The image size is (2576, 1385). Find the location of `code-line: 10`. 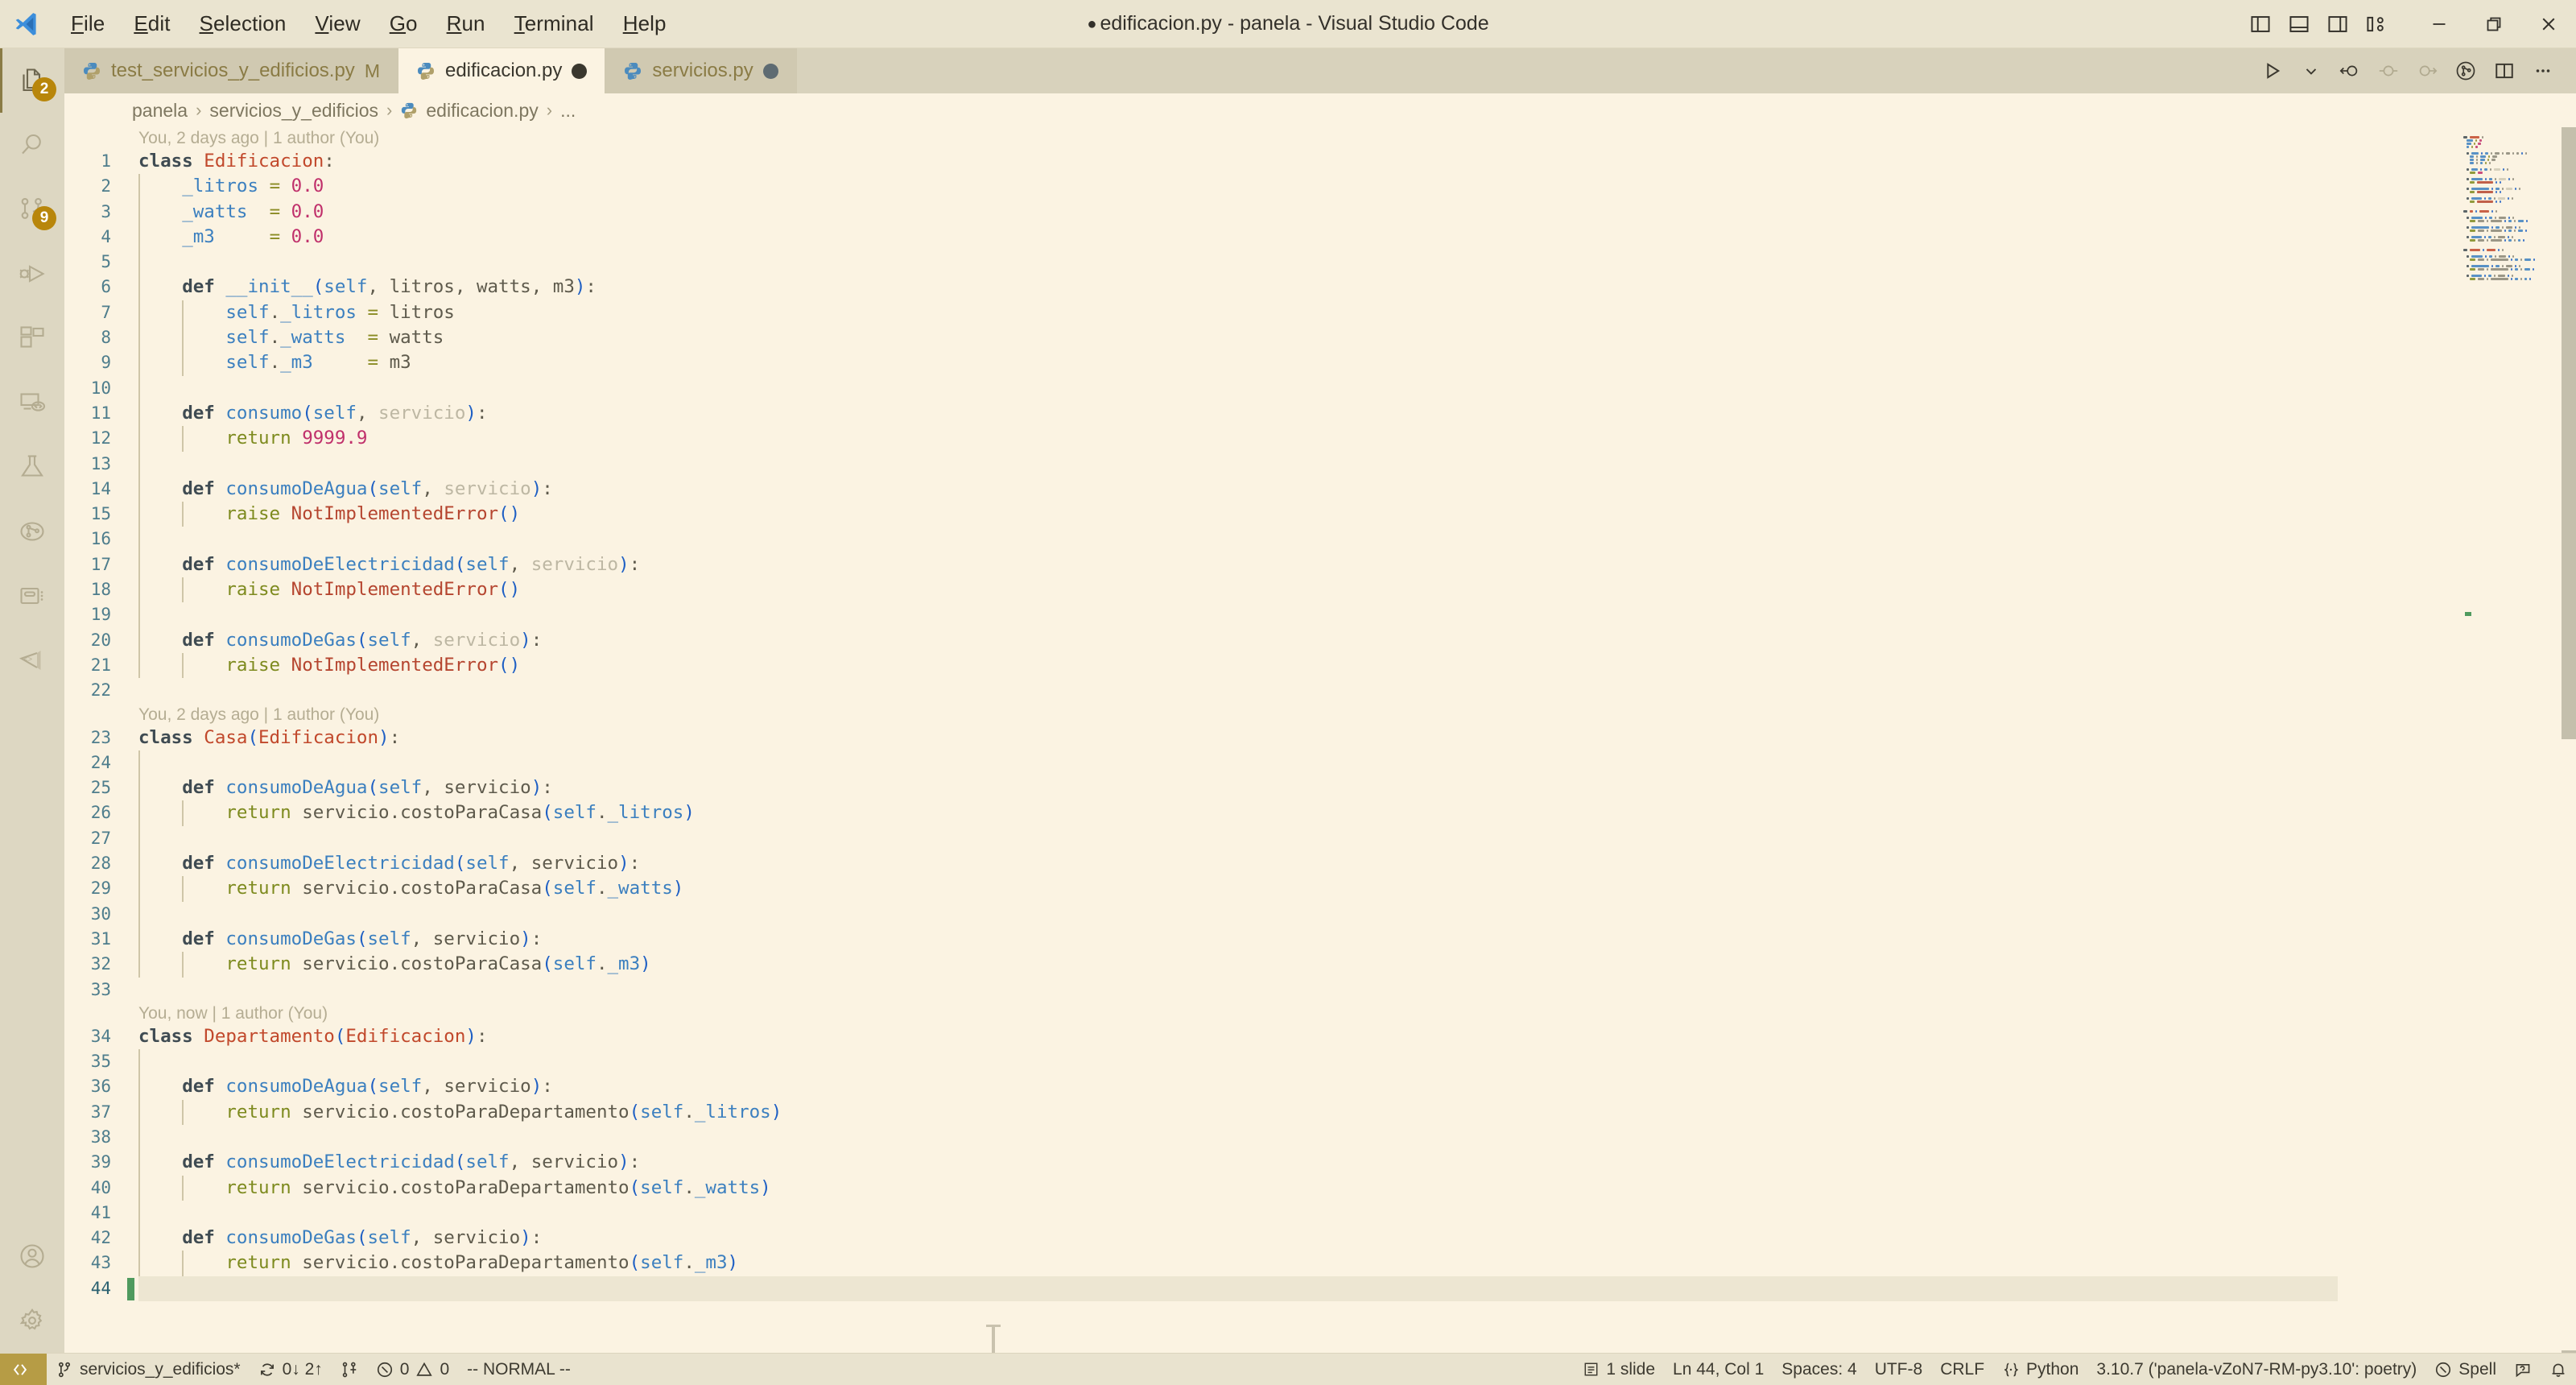

code-line: 10 is located at coordinates (1259, 388).